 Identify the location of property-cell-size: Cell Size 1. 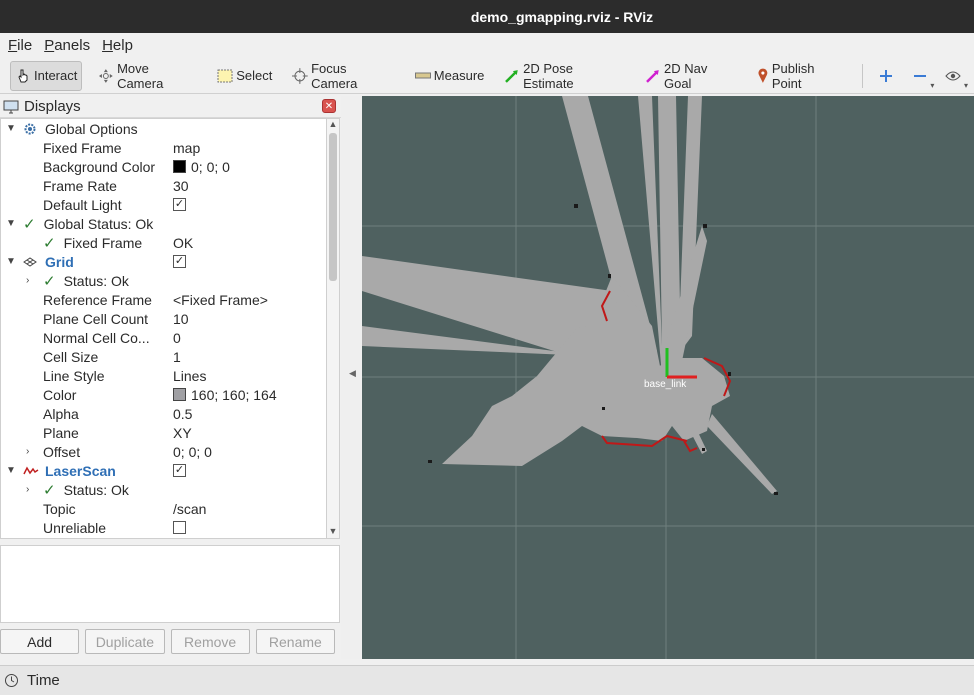
(163, 356).